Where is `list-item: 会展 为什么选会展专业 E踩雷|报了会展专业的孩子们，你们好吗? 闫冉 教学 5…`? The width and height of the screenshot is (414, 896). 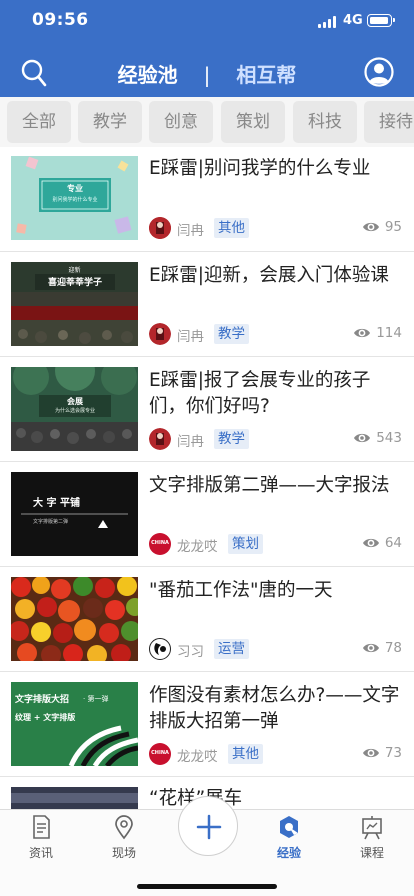
list-item: 会展 为什么选会展专业 E踩雷|报了会展专业的孩子们，你们好吗? 闫冉 教学 5… is located at coordinates (207, 409).